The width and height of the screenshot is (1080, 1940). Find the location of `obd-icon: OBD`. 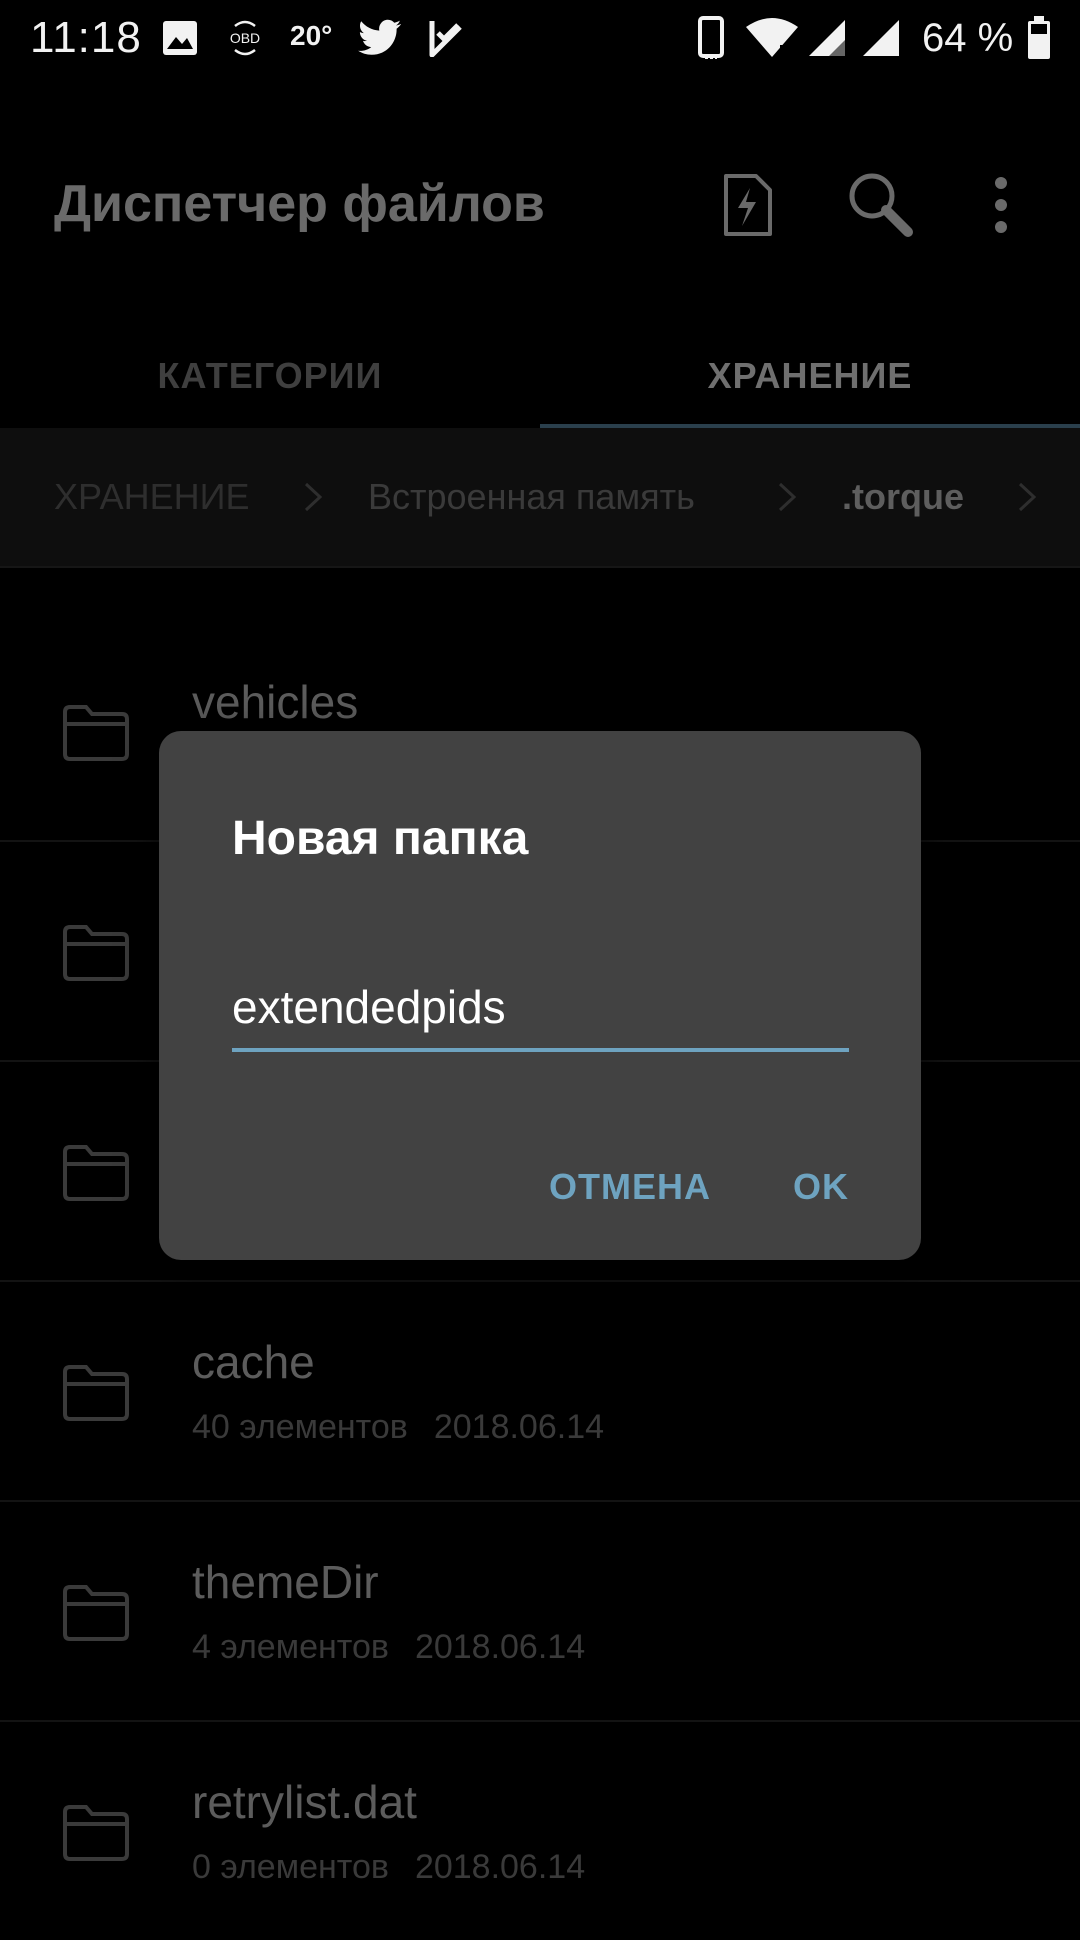

obd-icon: OBD is located at coordinates (245, 38).